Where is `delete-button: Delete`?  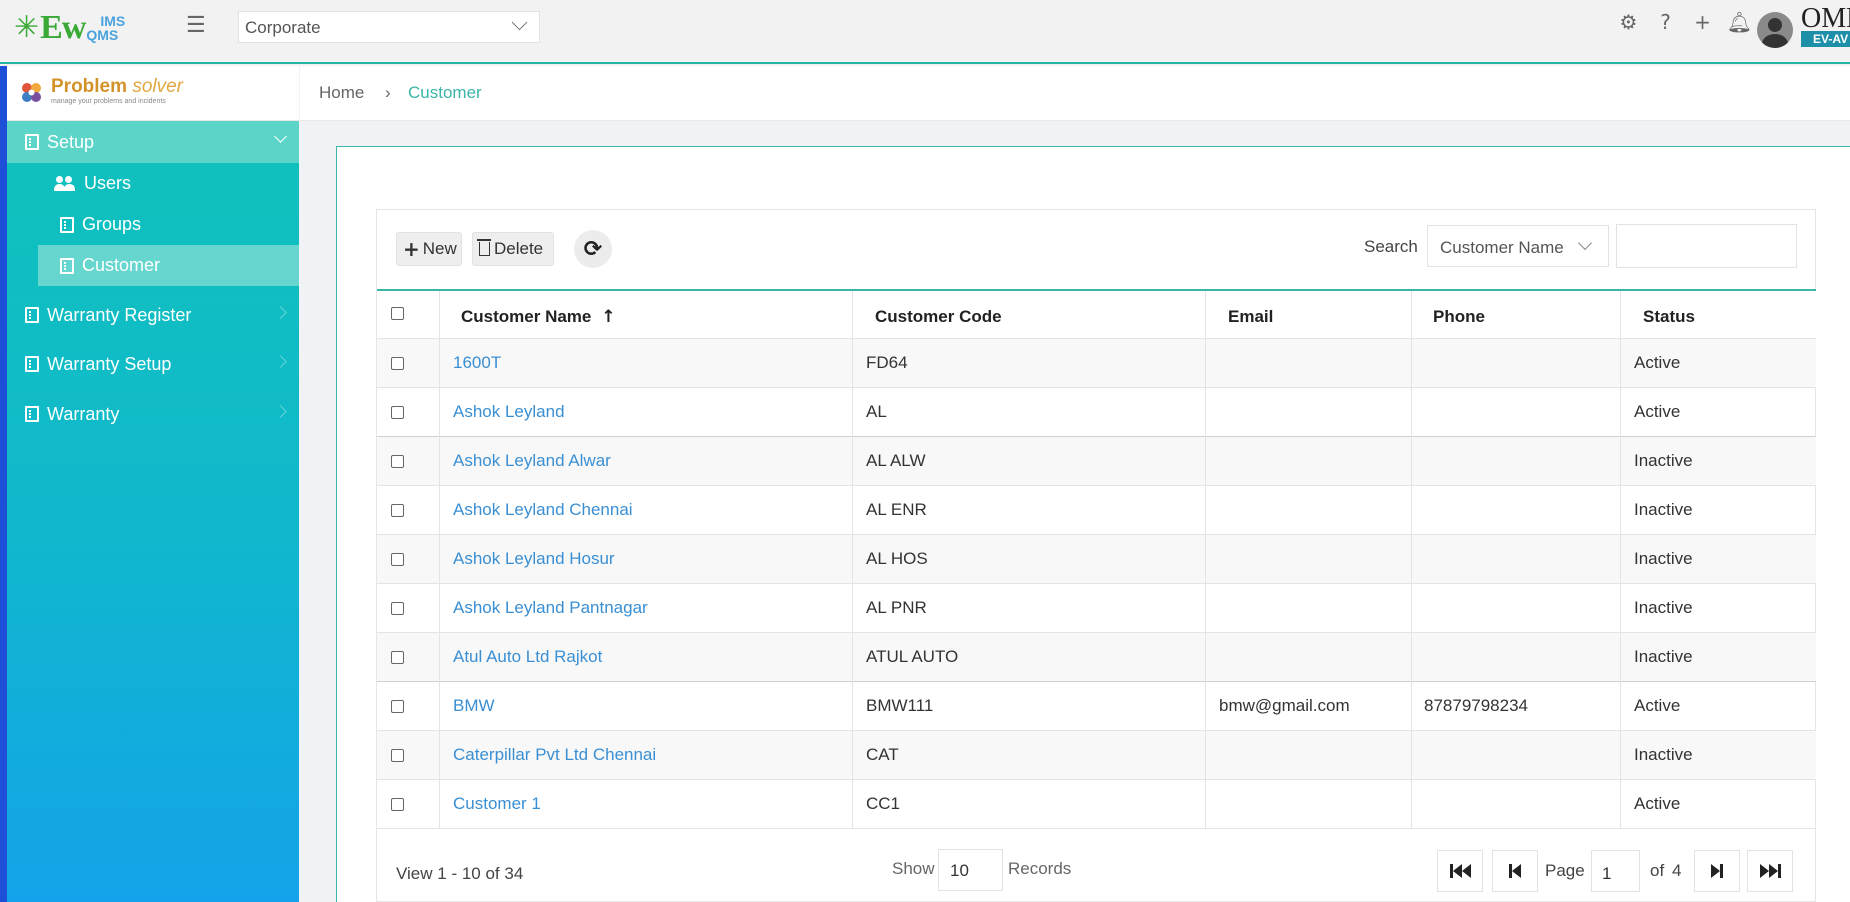 delete-button: Delete is located at coordinates (513, 249).